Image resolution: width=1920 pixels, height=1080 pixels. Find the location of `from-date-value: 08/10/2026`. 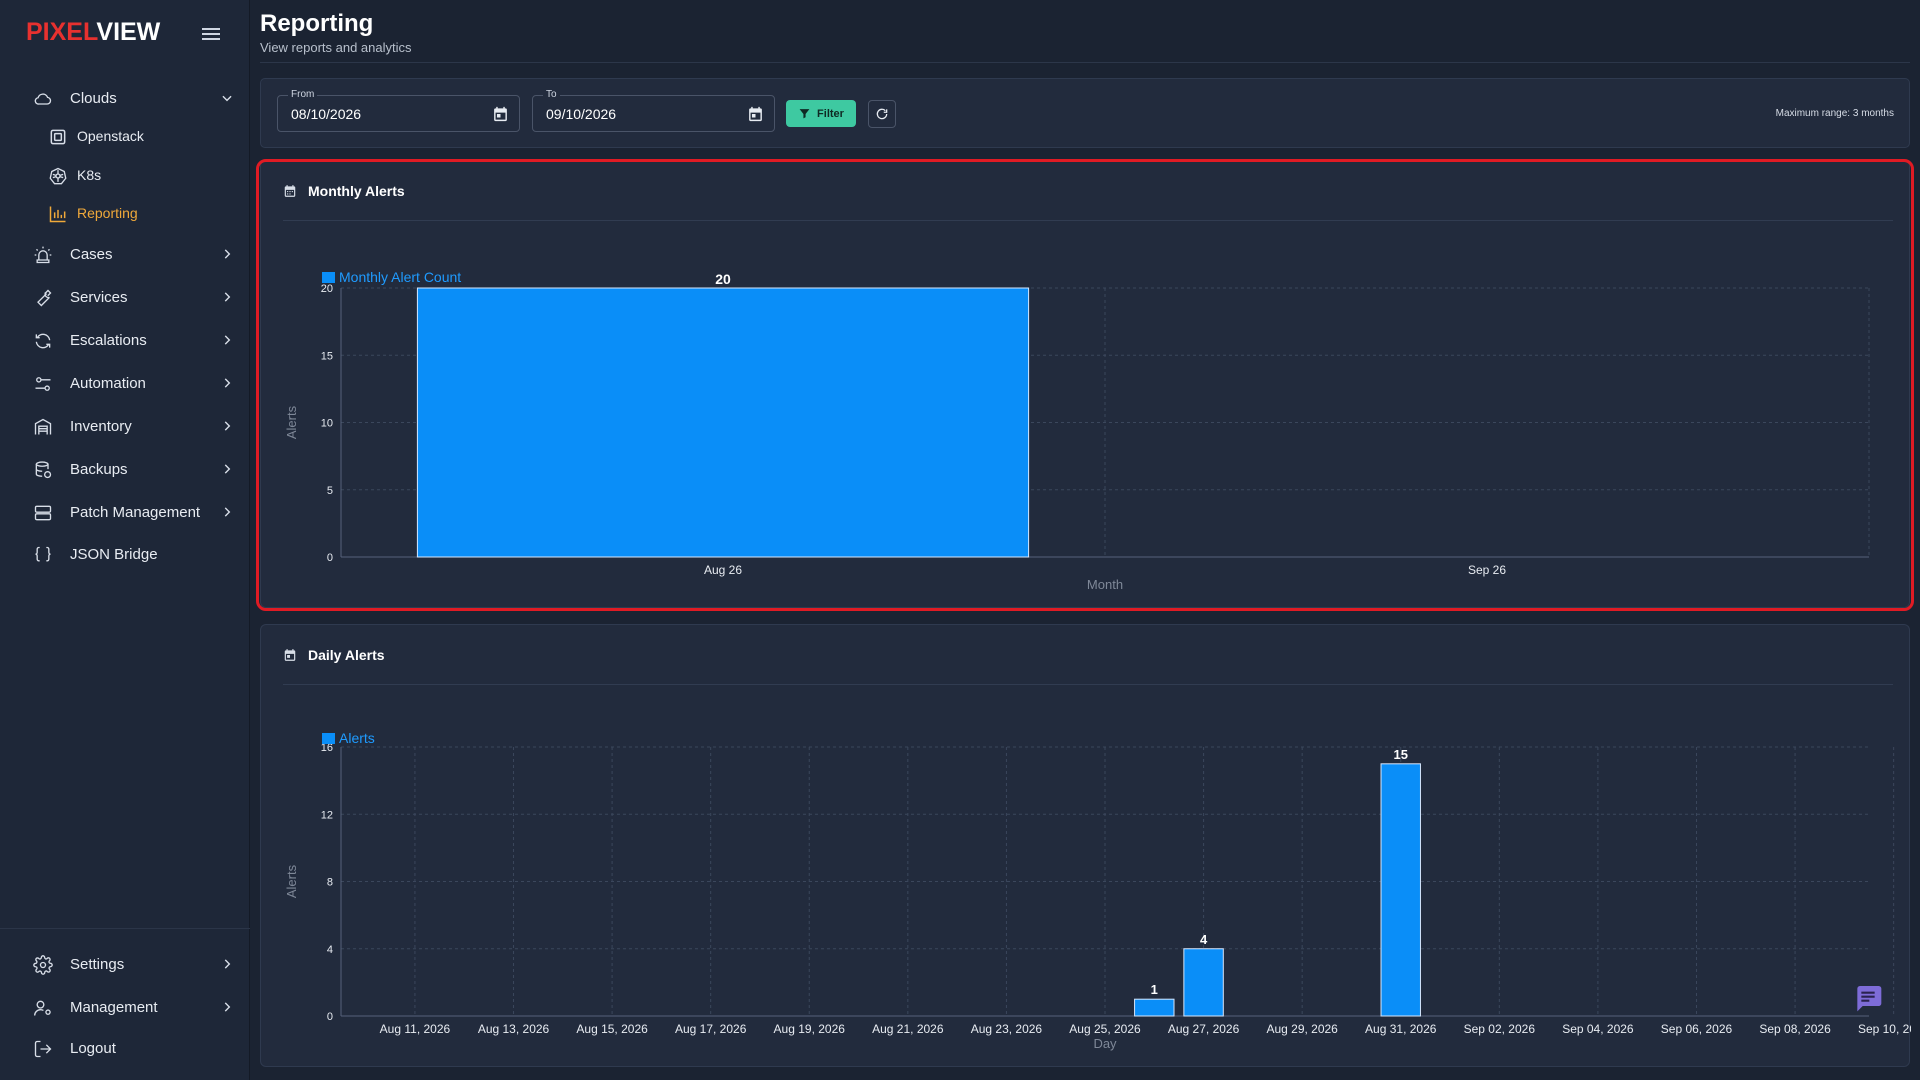

from-date-value: 08/10/2026 is located at coordinates (326, 114).